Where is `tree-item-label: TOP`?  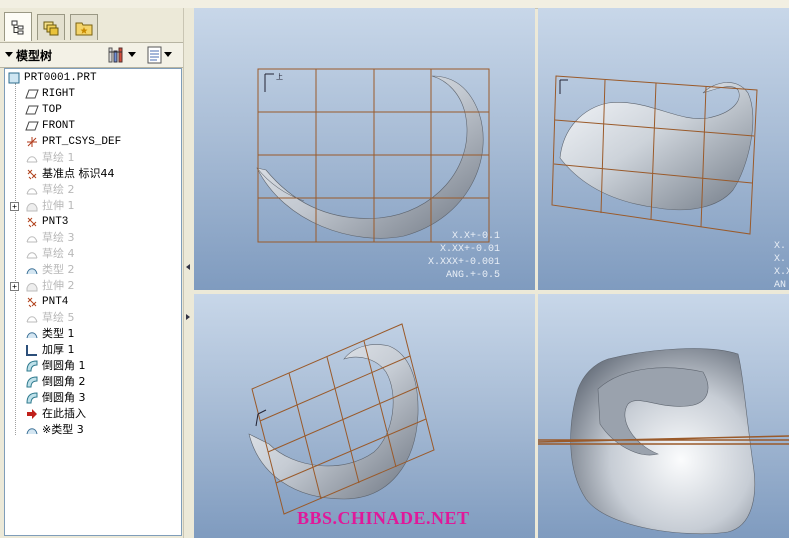 tree-item-label: TOP is located at coordinates (52, 110).